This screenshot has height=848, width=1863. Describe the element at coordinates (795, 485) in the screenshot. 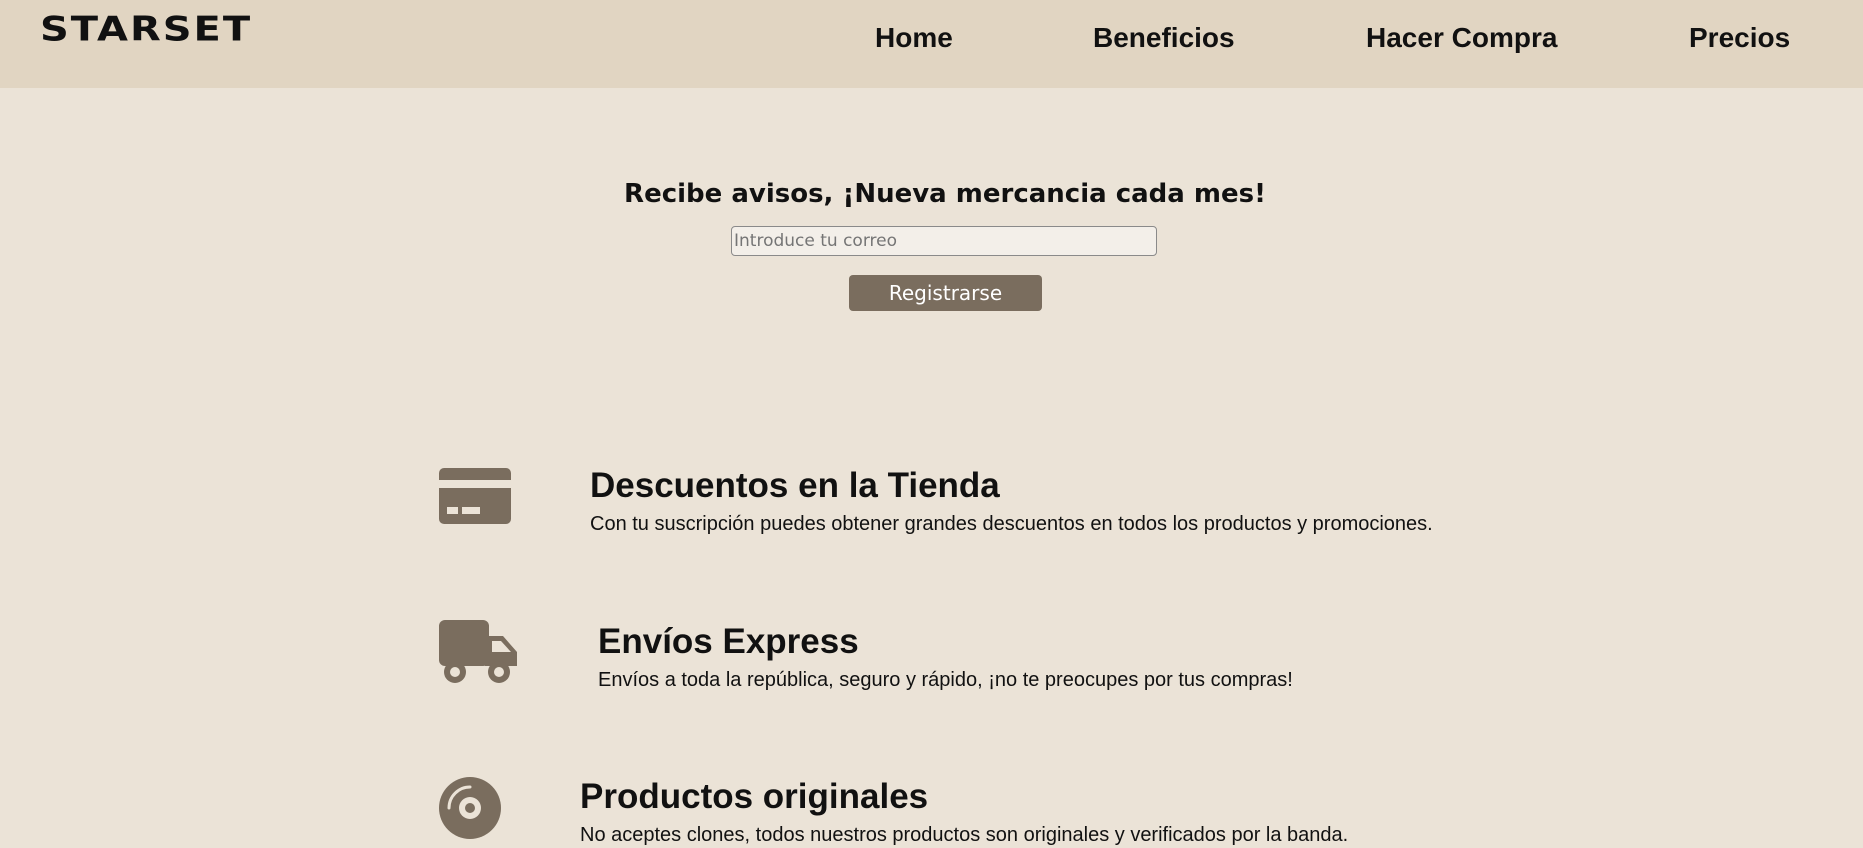

I see `feature-title-descuentos: Descuentos en la Tienda` at that location.